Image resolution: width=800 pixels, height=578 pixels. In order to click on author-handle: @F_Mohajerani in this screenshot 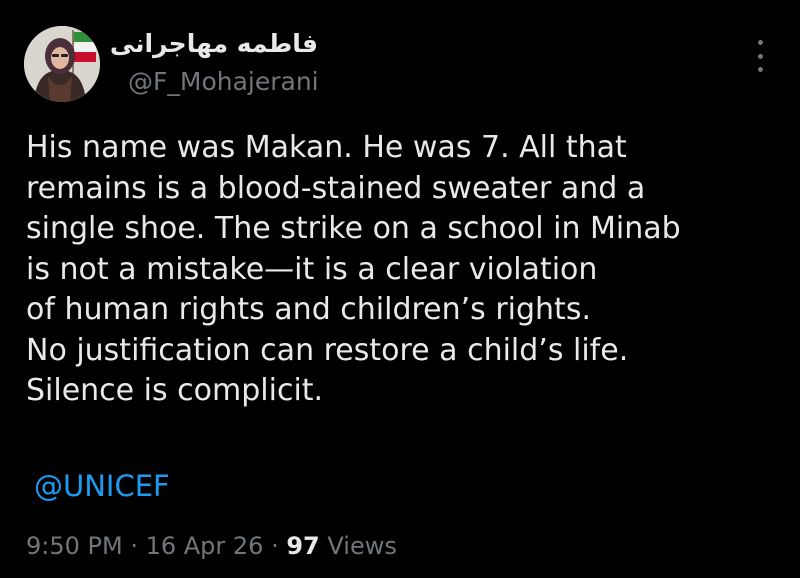, I will do `click(223, 82)`.